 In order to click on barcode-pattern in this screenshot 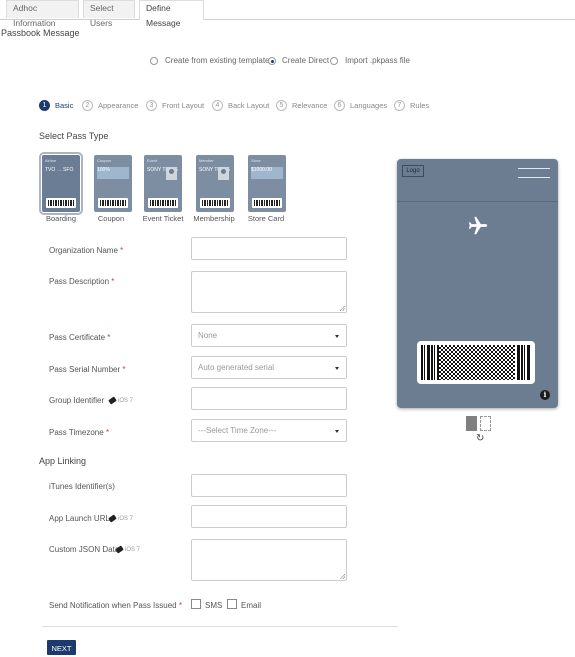, I will do `click(477, 362)`.